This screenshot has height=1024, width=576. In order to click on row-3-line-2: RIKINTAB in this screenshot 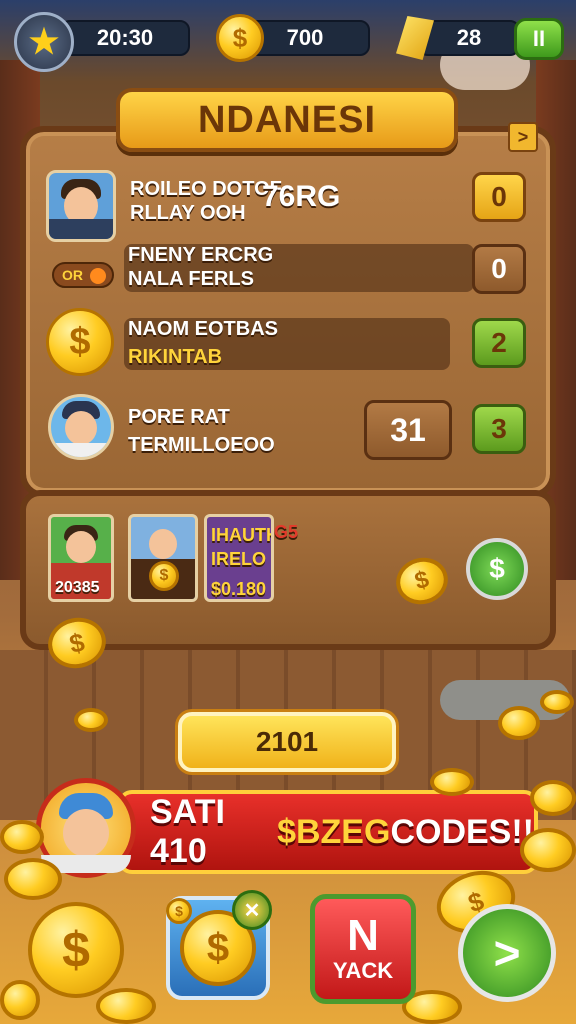, I will do `click(175, 357)`.